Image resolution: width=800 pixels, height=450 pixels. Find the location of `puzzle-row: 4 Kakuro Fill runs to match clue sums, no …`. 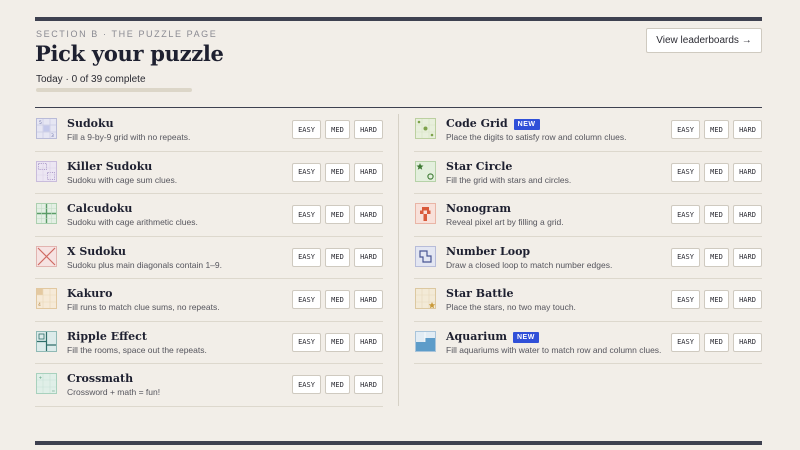

puzzle-row: 4 Kakuro Fill runs to match clue sums, no … is located at coordinates (209, 300).